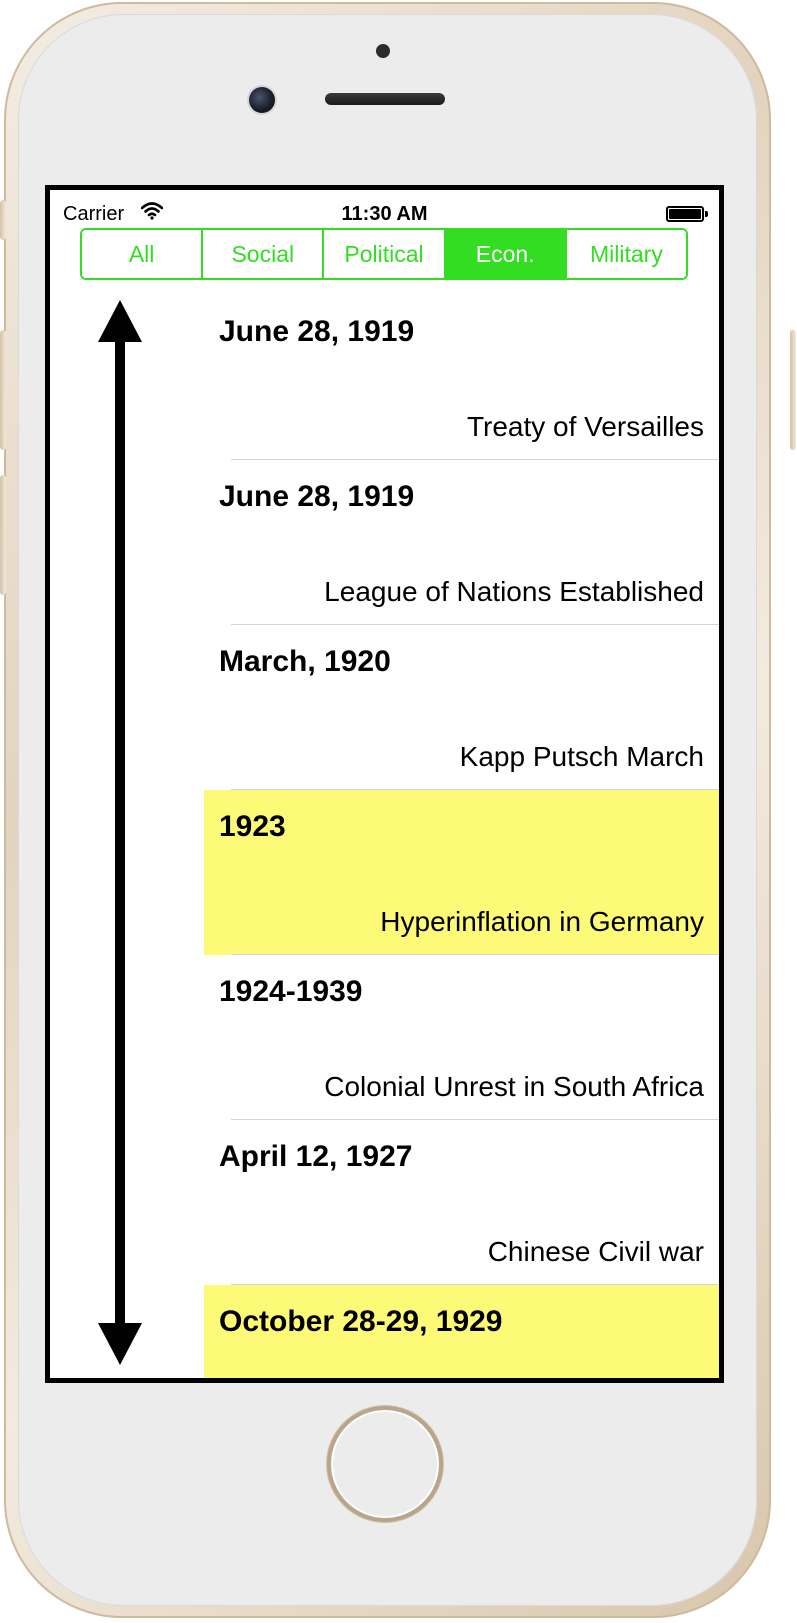 This screenshot has width=797, height=1623. Describe the element at coordinates (316, 1156) in the screenshot. I see `event-date: April 12, 1927` at that location.